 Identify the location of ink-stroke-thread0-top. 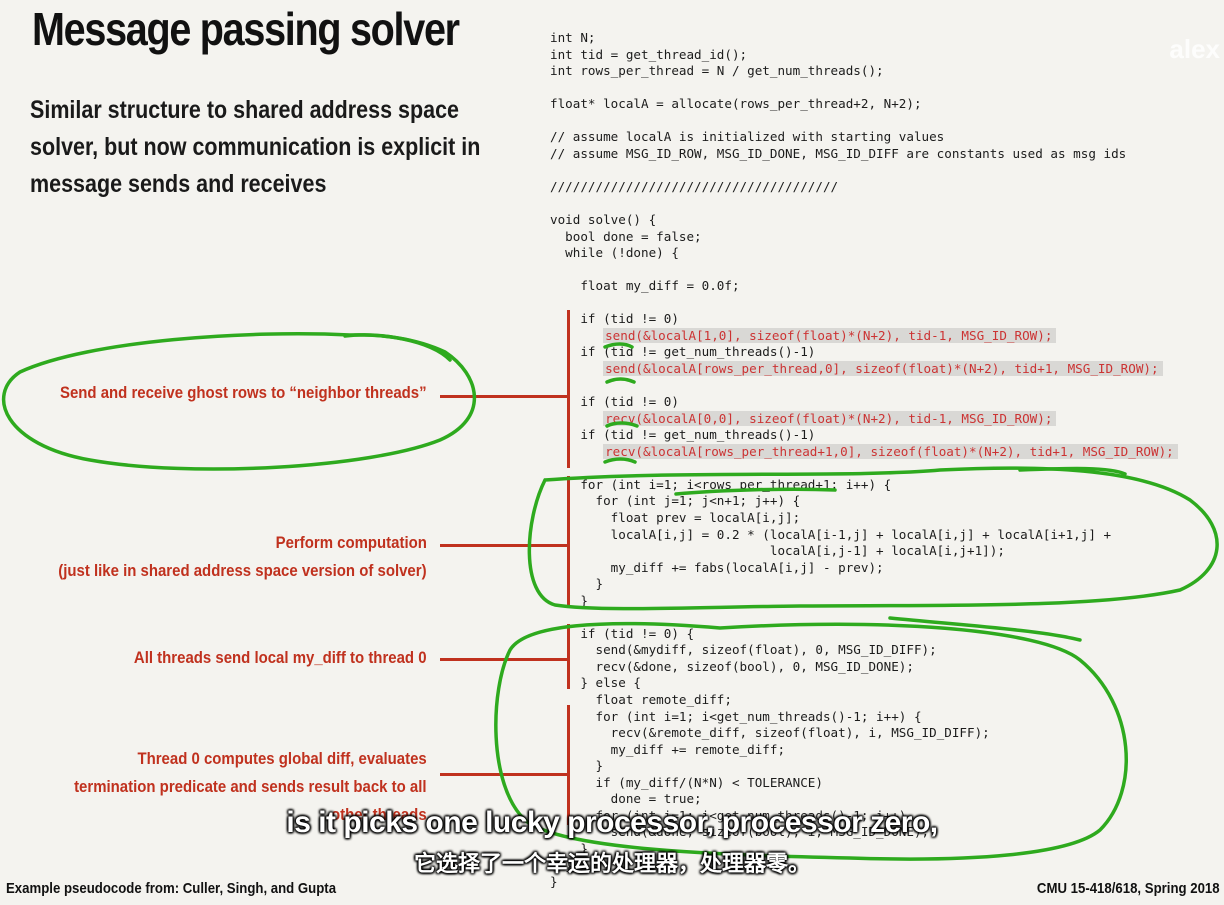
(985, 629).